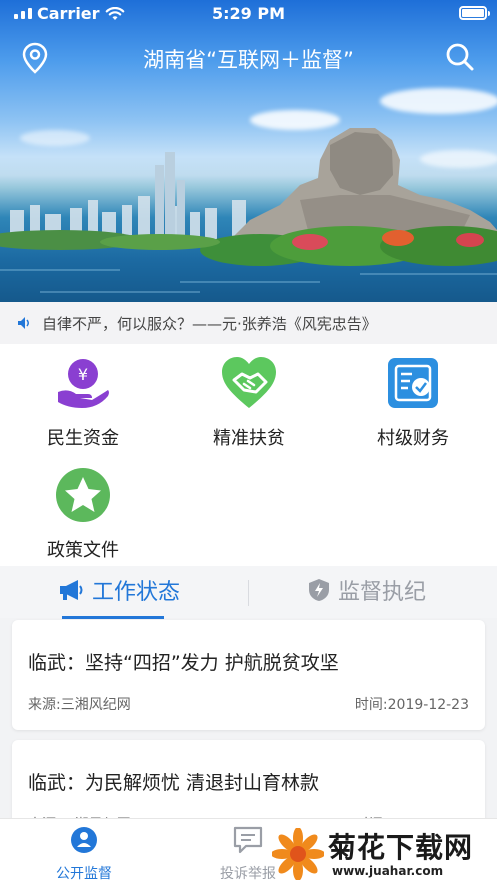 This screenshot has width=497, height=883. I want to click on ledger-check-icon, so click(413, 383).